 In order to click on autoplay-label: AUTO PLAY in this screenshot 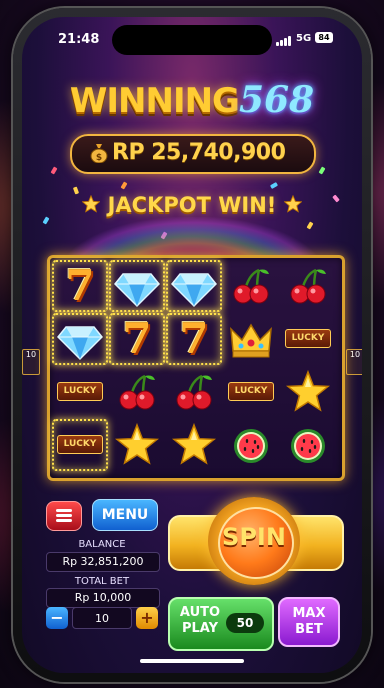, I will do `click(200, 621)`.